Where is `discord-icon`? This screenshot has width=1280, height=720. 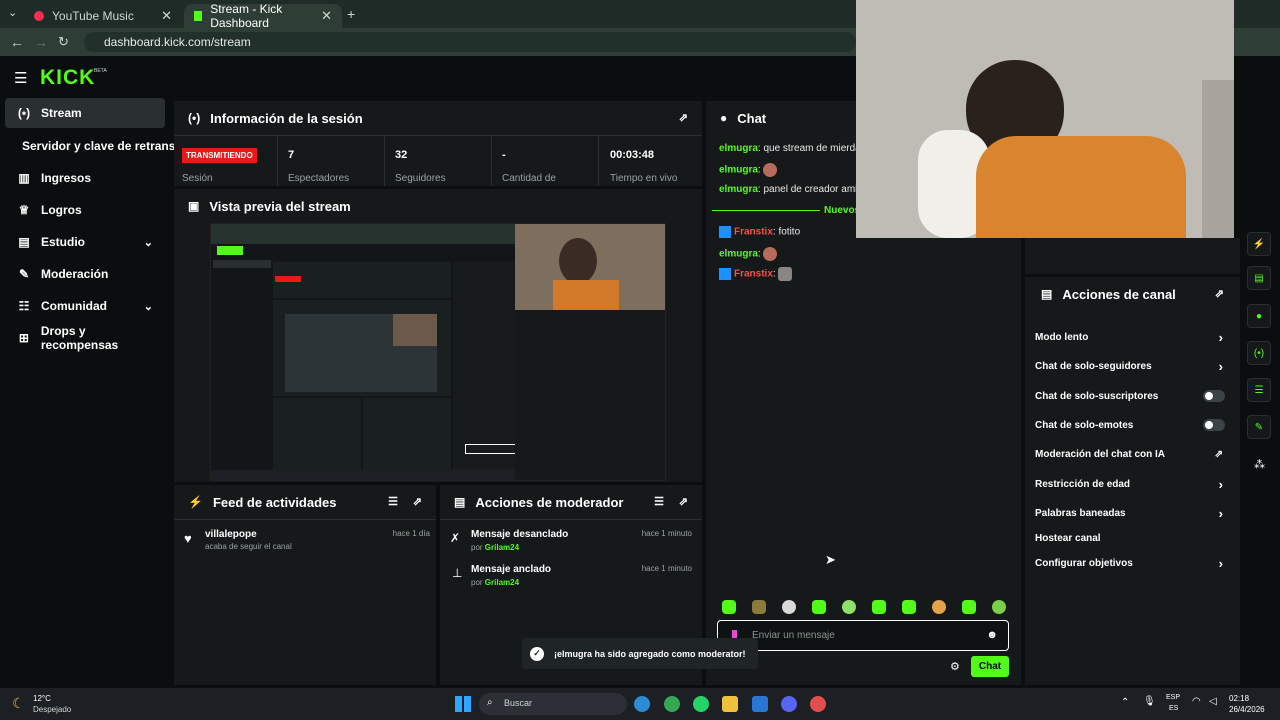 discord-icon is located at coordinates (789, 704).